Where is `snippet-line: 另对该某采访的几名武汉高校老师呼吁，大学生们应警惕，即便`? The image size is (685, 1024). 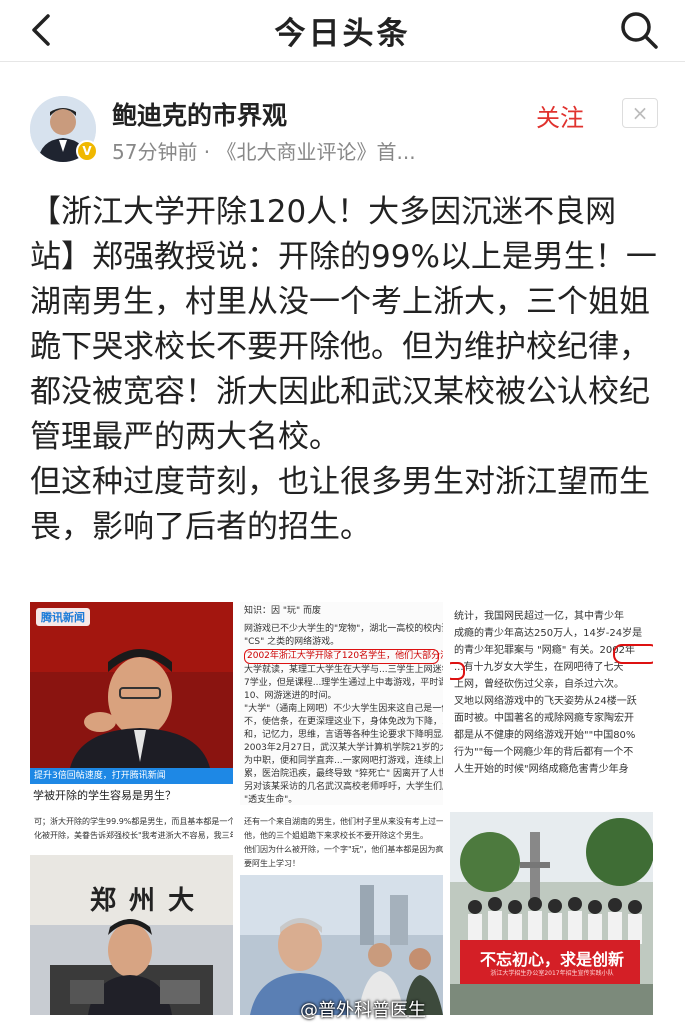
snippet-line: 另对该某采访的几名武汉高校老师呼吁，大学生们应警惕，即便 is located at coordinates (343, 787).